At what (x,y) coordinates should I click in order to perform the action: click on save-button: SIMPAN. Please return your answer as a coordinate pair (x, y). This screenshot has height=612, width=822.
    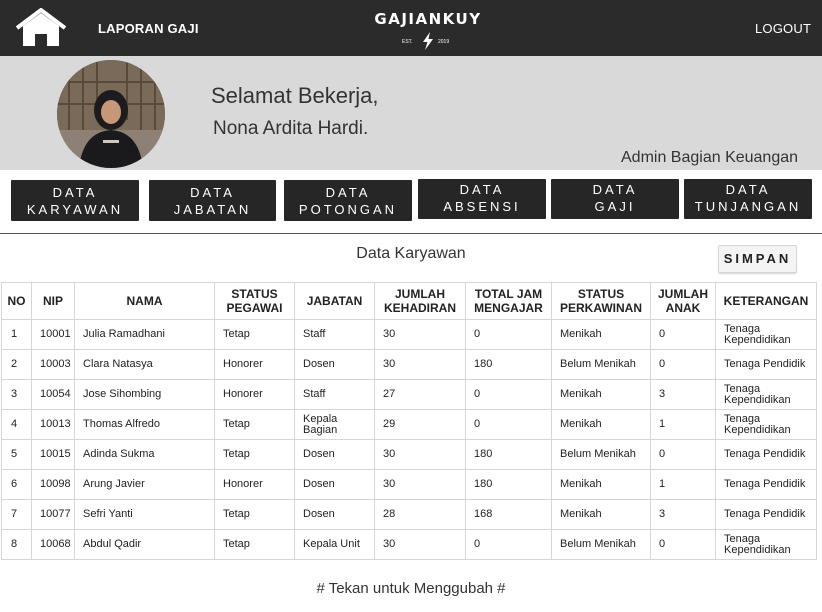
    Looking at the image, I should click on (757, 259).